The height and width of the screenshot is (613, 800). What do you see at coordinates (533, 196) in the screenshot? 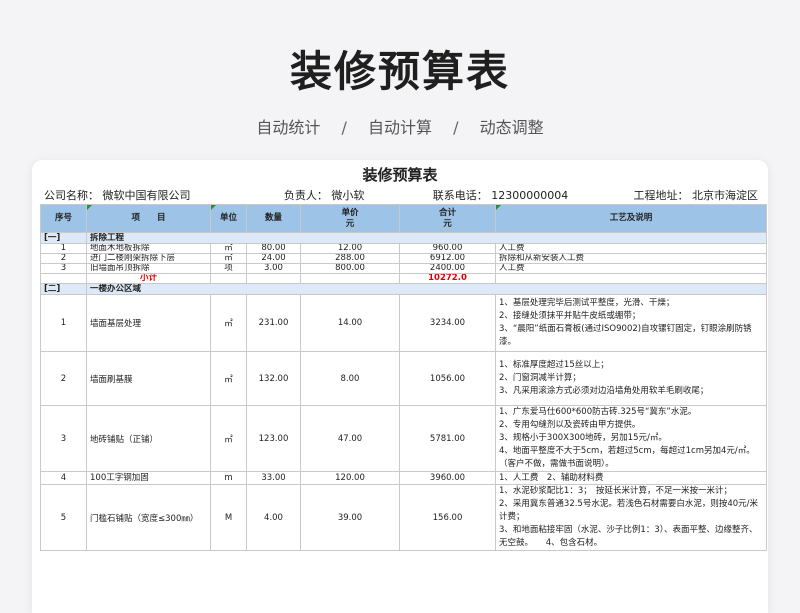
I see `contact-phone: 联系电话： 12300000004` at bounding box center [533, 196].